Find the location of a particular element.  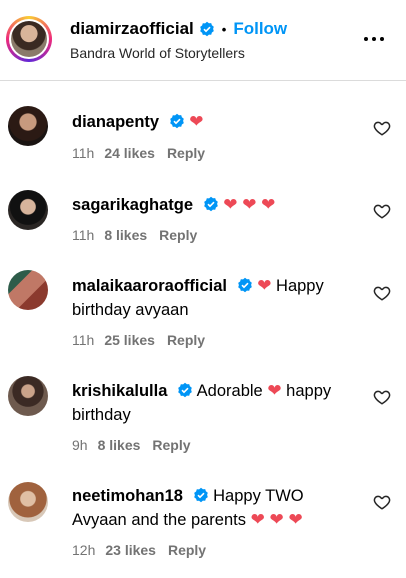

comment-username: malaikaaroraofficial is located at coordinates (149, 286).